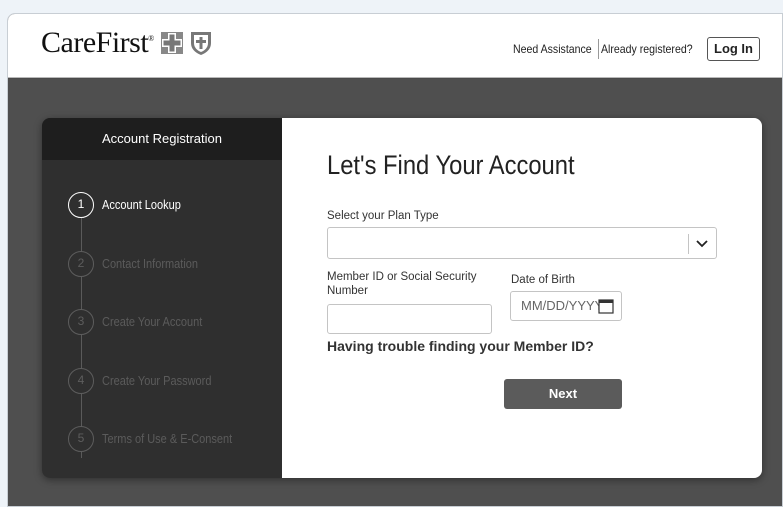 This screenshot has height=507, width=783. I want to click on member-id-label: Member ID or Social Security Number, so click(402, 284).